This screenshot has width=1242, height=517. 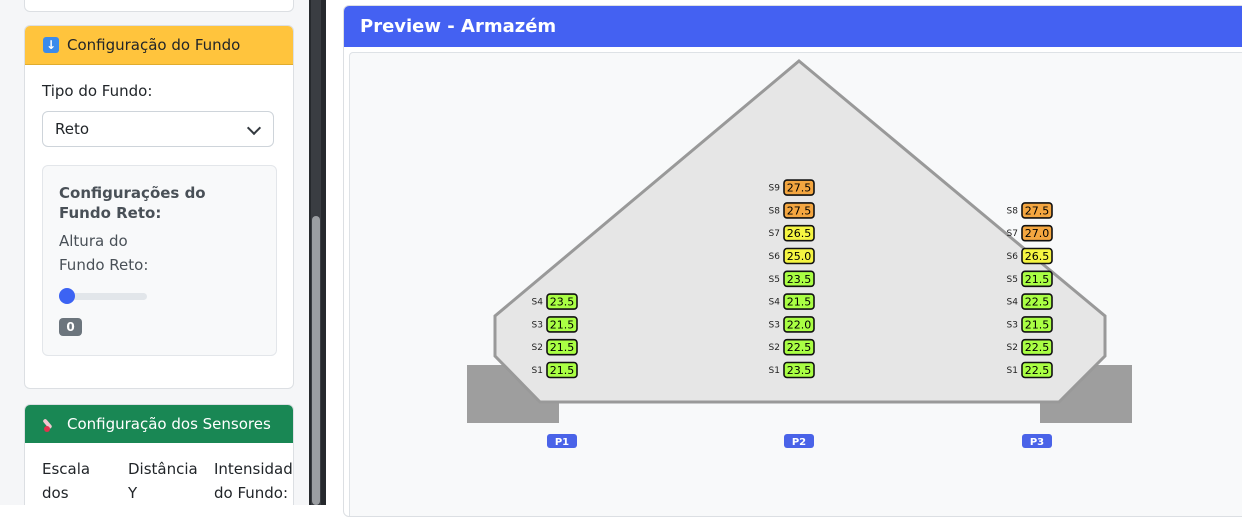 I want to click on altura-label: Altura do Fundo Reto:, so click(x=104, y=253).